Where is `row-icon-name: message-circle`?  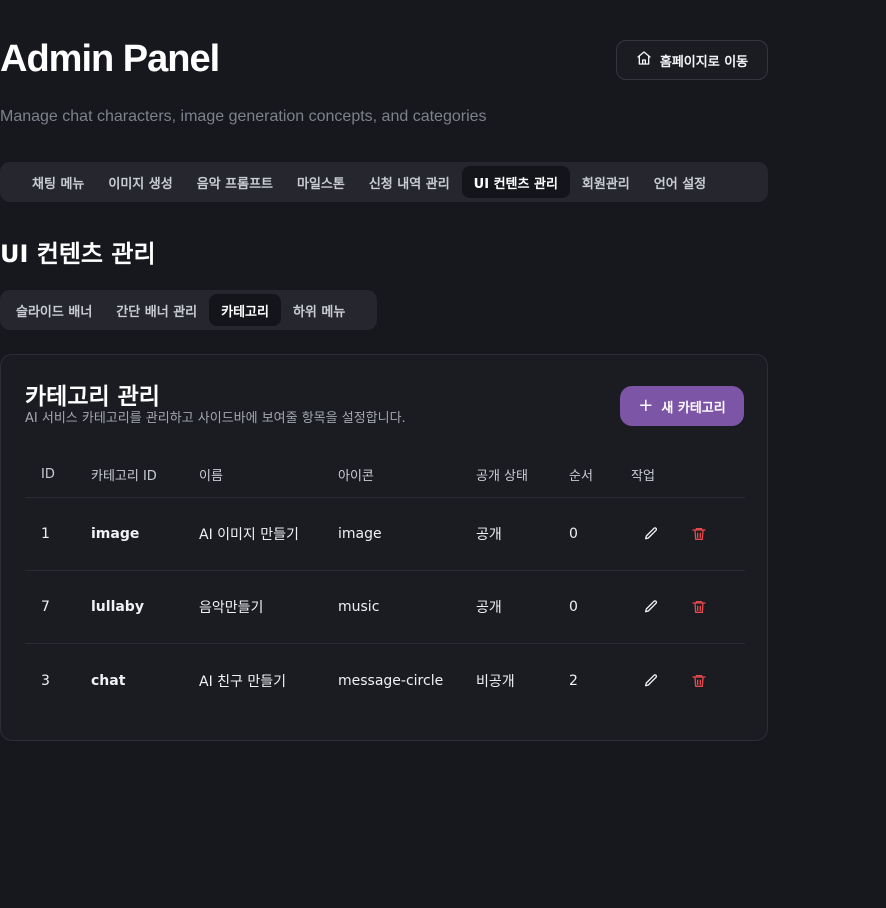 row-icon-name: message-circle is located at coordinates (391, 680).